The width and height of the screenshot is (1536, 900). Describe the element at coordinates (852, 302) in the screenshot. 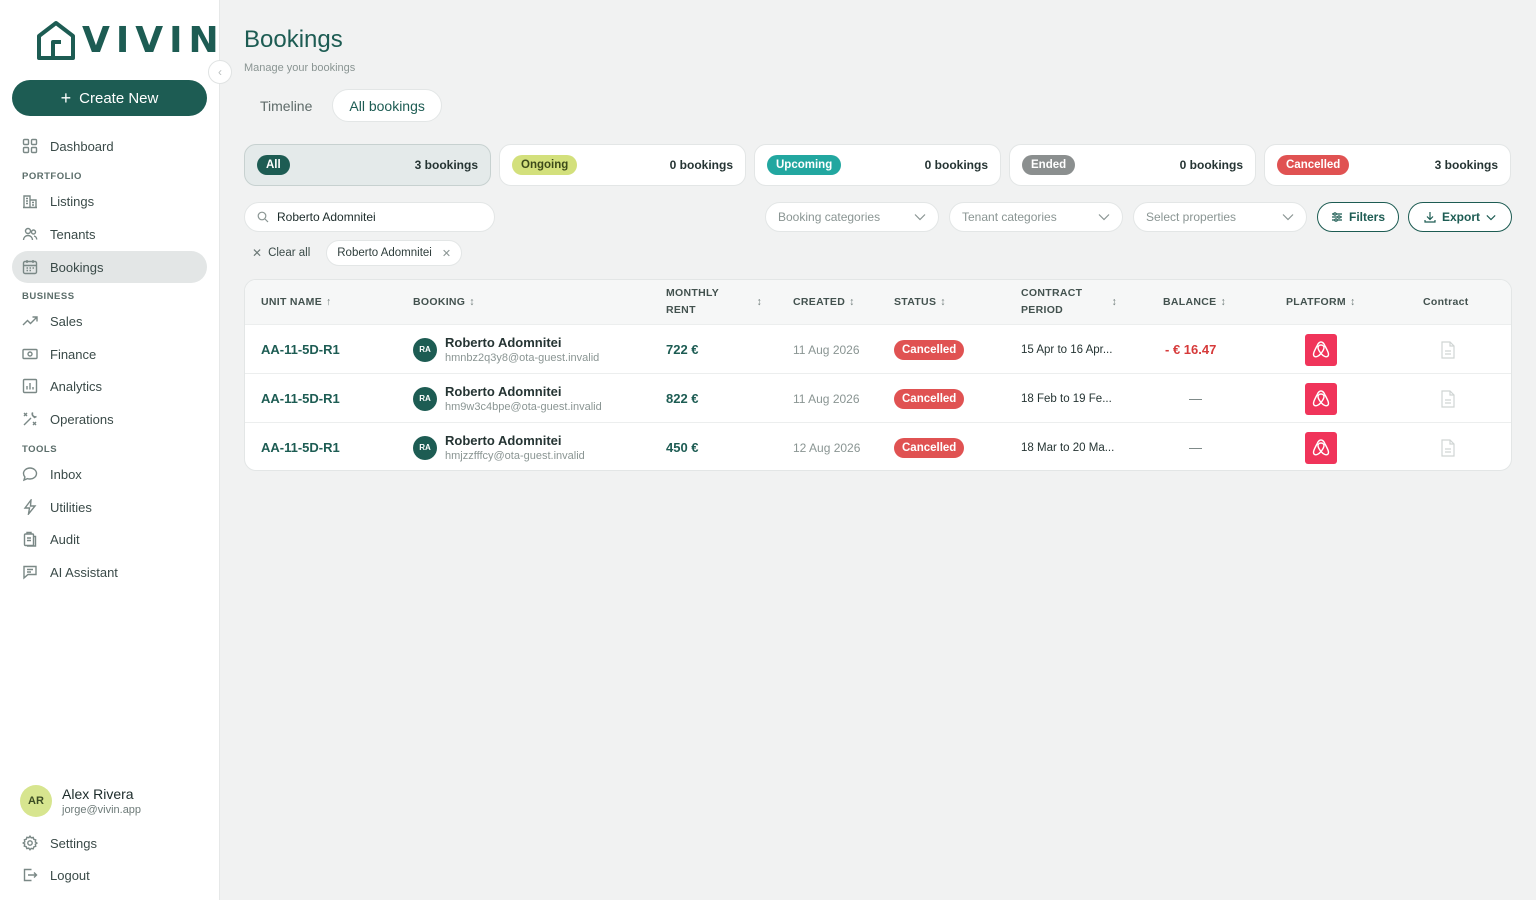

I see `sort-icon: ↕` at that location.